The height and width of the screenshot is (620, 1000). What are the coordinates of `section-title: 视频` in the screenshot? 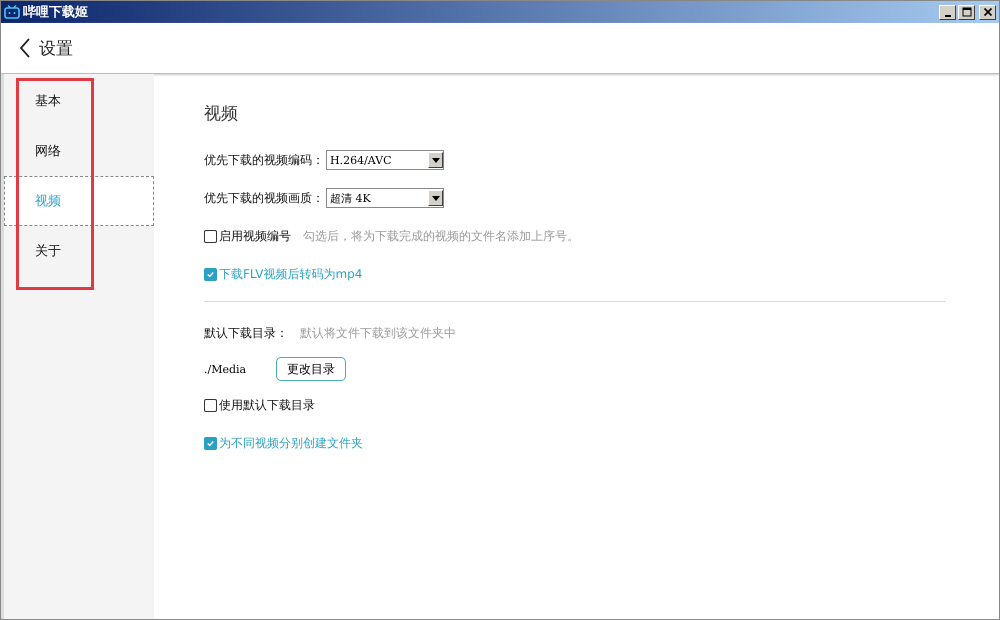 It's located at (221, 114).